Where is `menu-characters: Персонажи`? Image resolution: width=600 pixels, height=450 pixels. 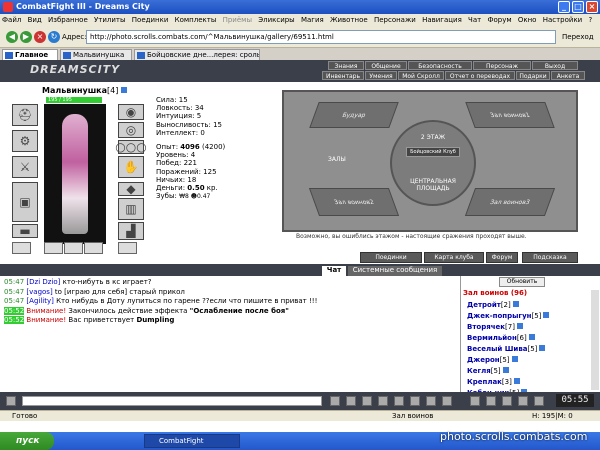
menu-characters: Персонажи is located at coordinates (395, 20).